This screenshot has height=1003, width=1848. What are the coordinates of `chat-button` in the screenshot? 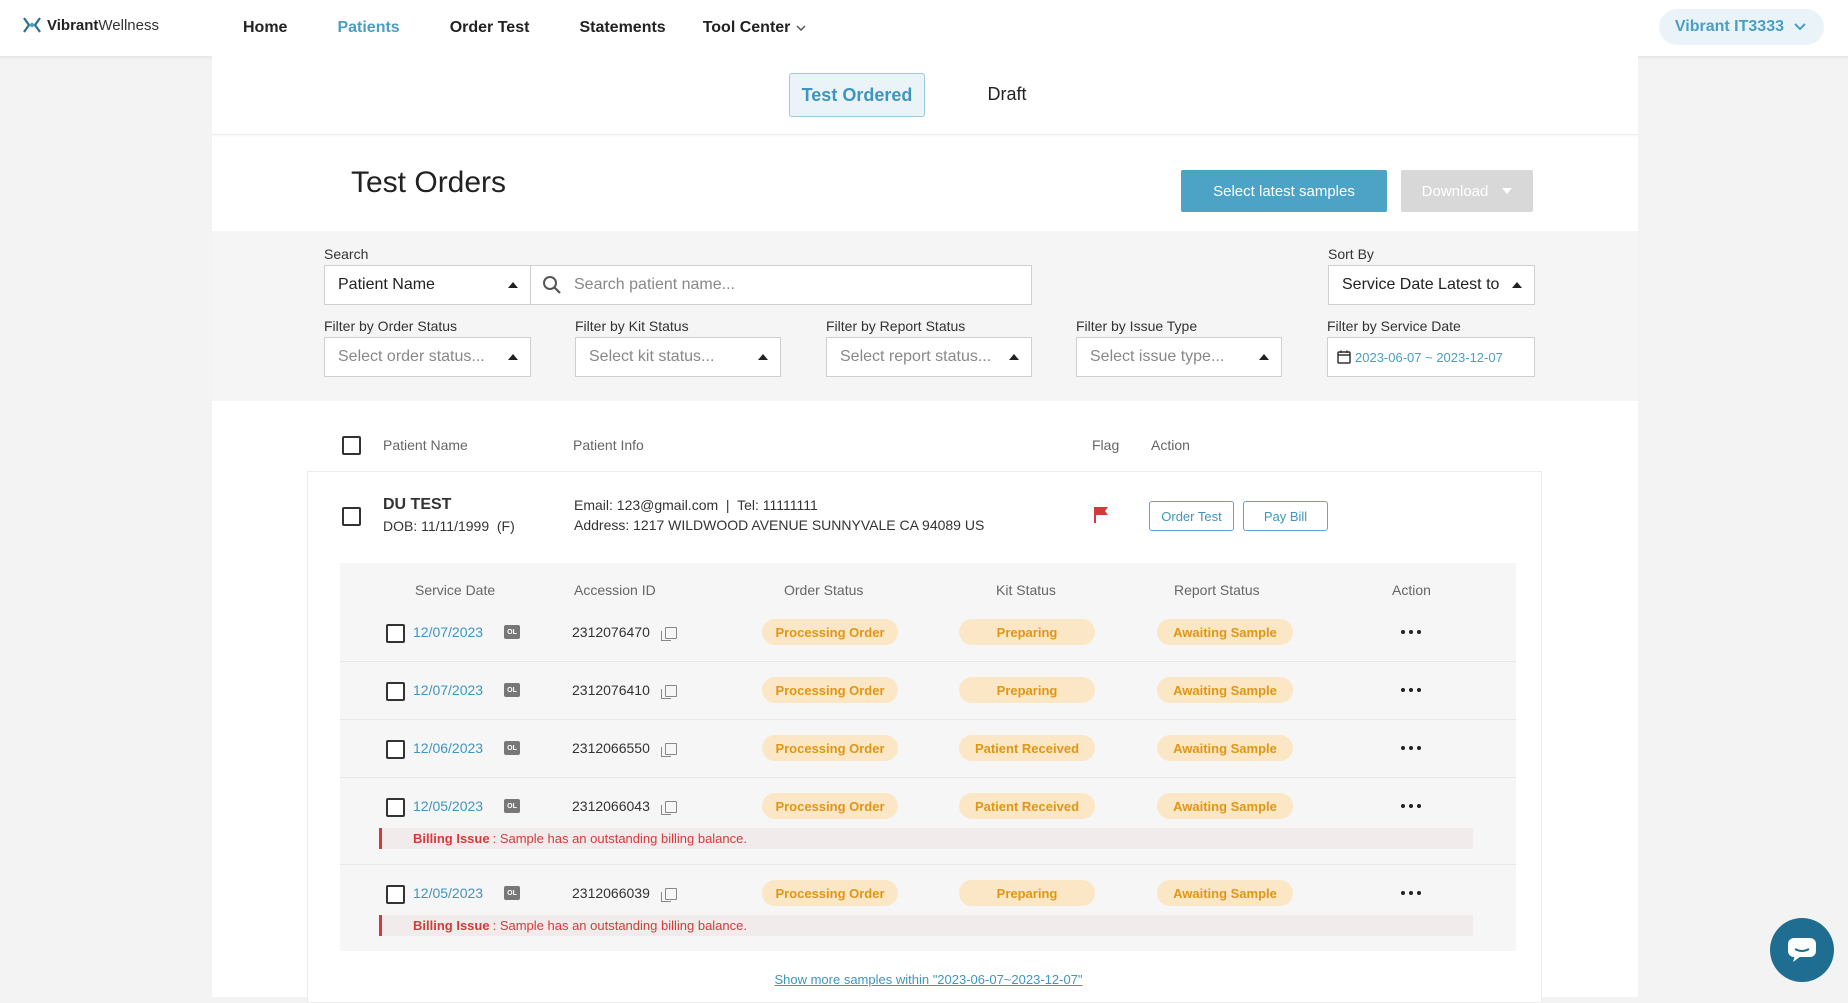 It's located at (1802, 950).